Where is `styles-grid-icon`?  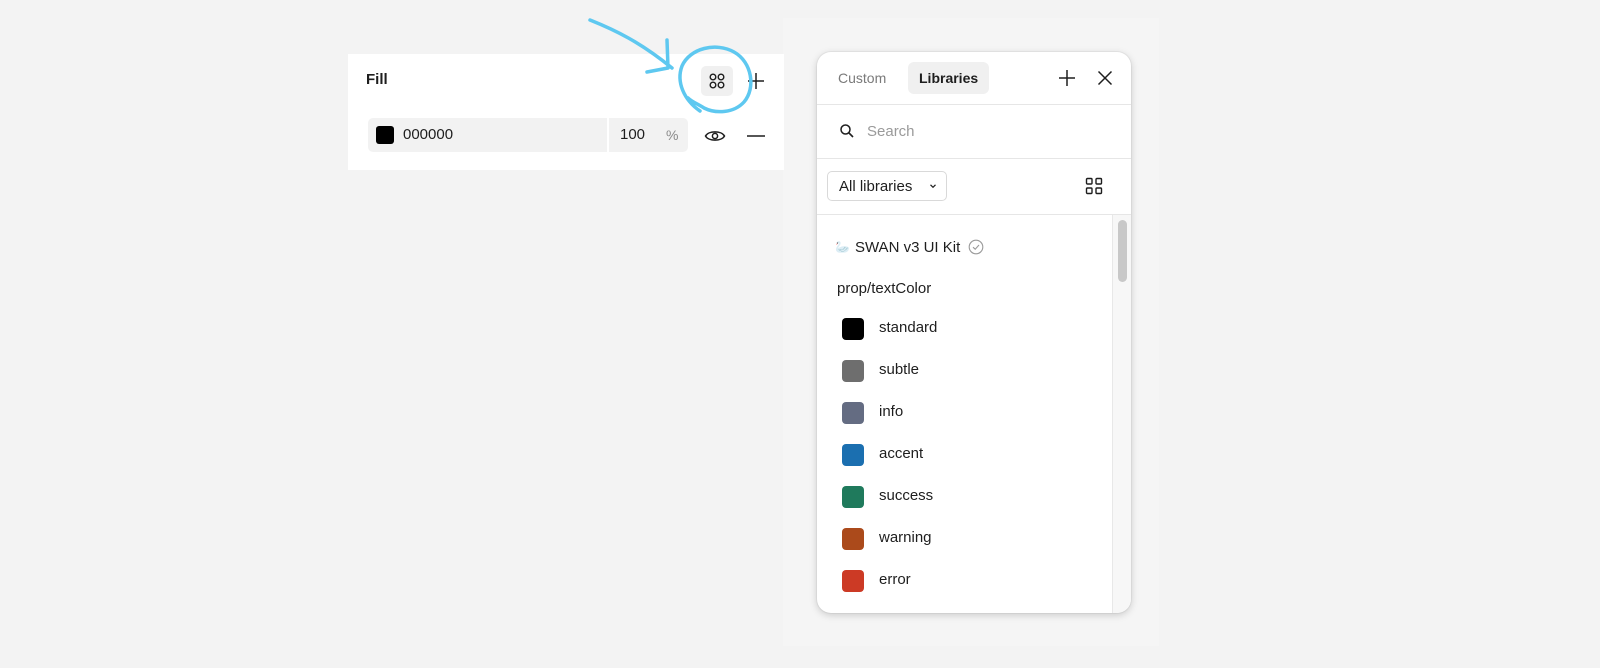
styles-grid-icon is located at coordinates (717, 81).